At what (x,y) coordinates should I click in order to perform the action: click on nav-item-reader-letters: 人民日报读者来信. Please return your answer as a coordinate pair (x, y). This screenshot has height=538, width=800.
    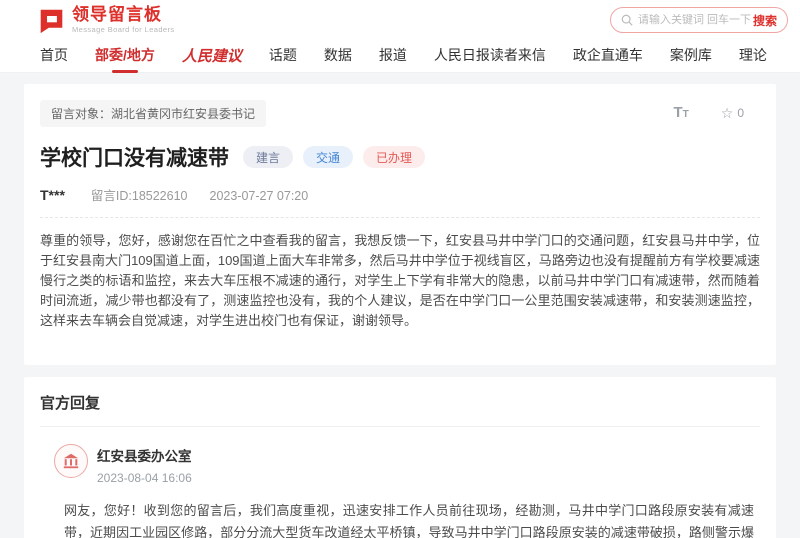
    Looking at the image, I should click on (490, 56).